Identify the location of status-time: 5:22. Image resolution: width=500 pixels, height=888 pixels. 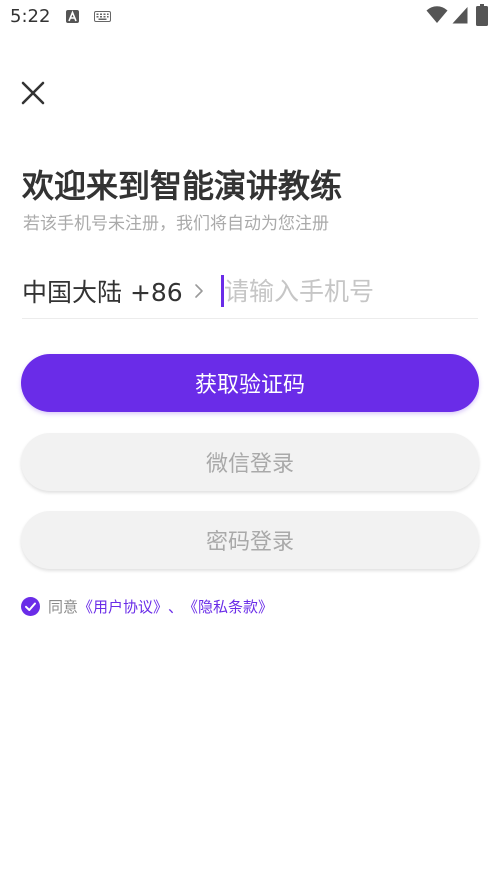
(30, 16).